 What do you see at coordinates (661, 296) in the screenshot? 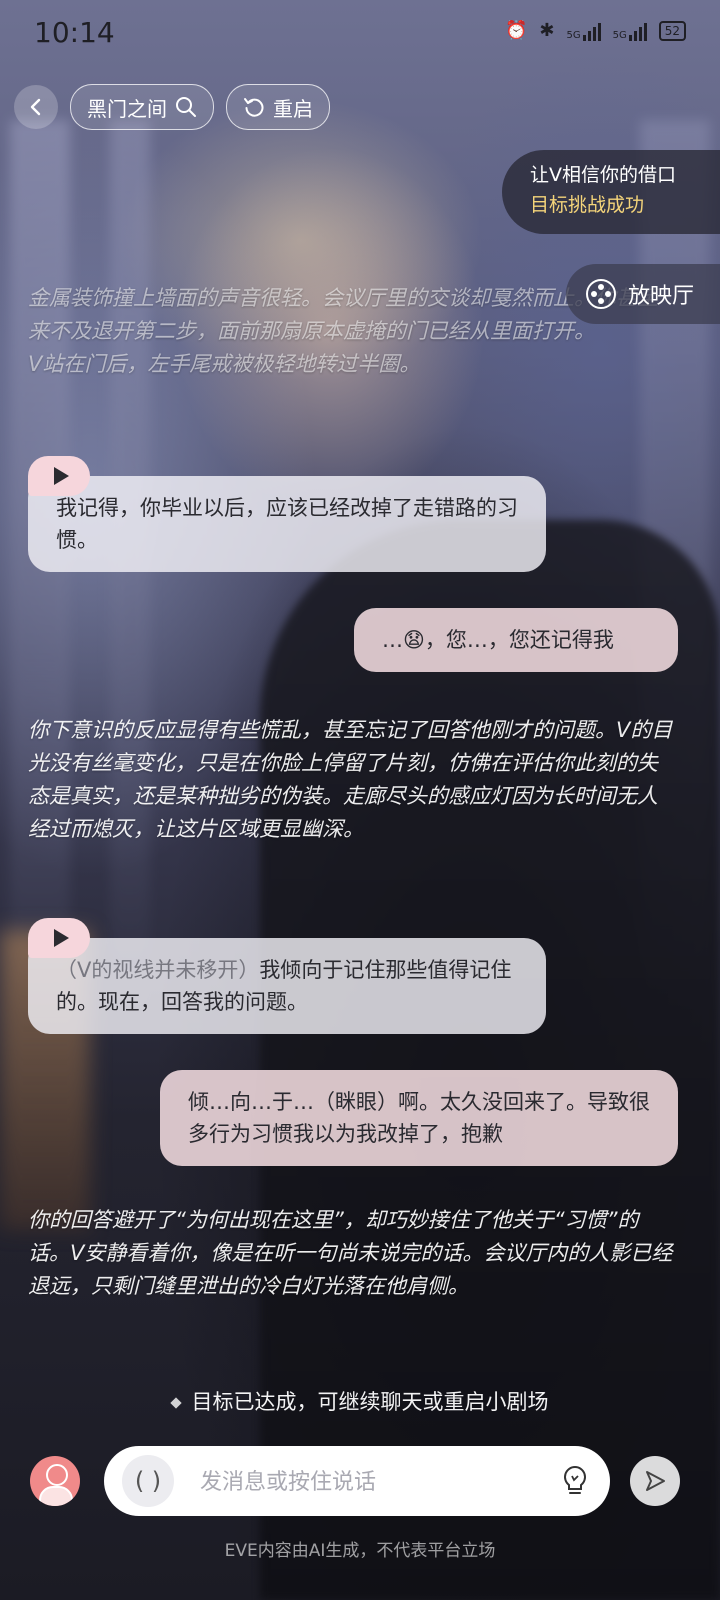
I see `theater-label: 放映厅` at bounding box center [661, 296].